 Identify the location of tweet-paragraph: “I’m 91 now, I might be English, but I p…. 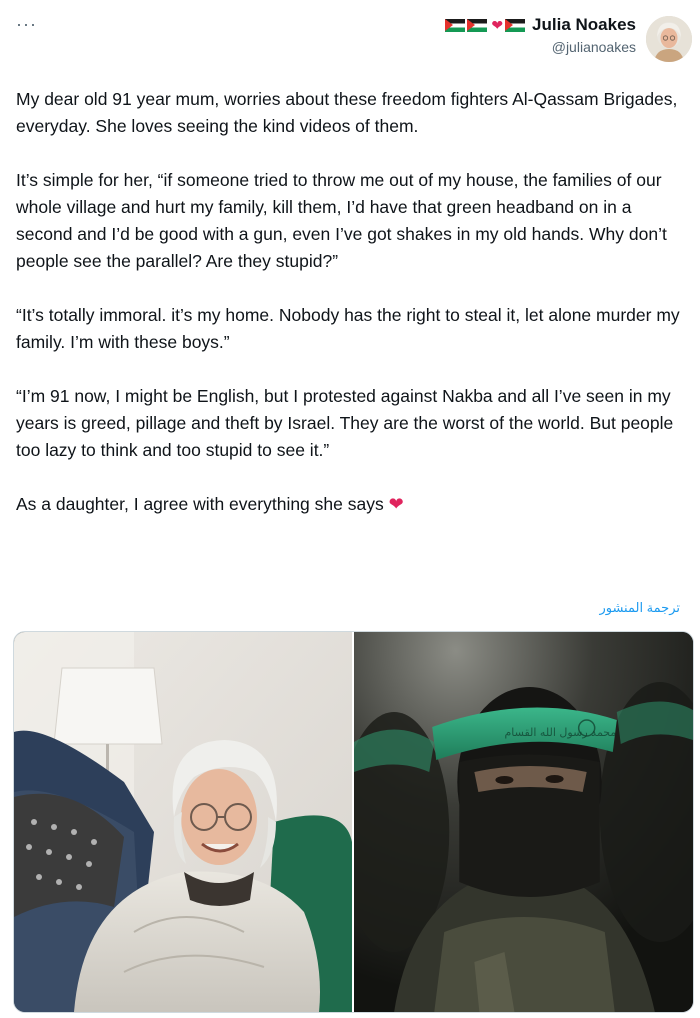
(345, 423).